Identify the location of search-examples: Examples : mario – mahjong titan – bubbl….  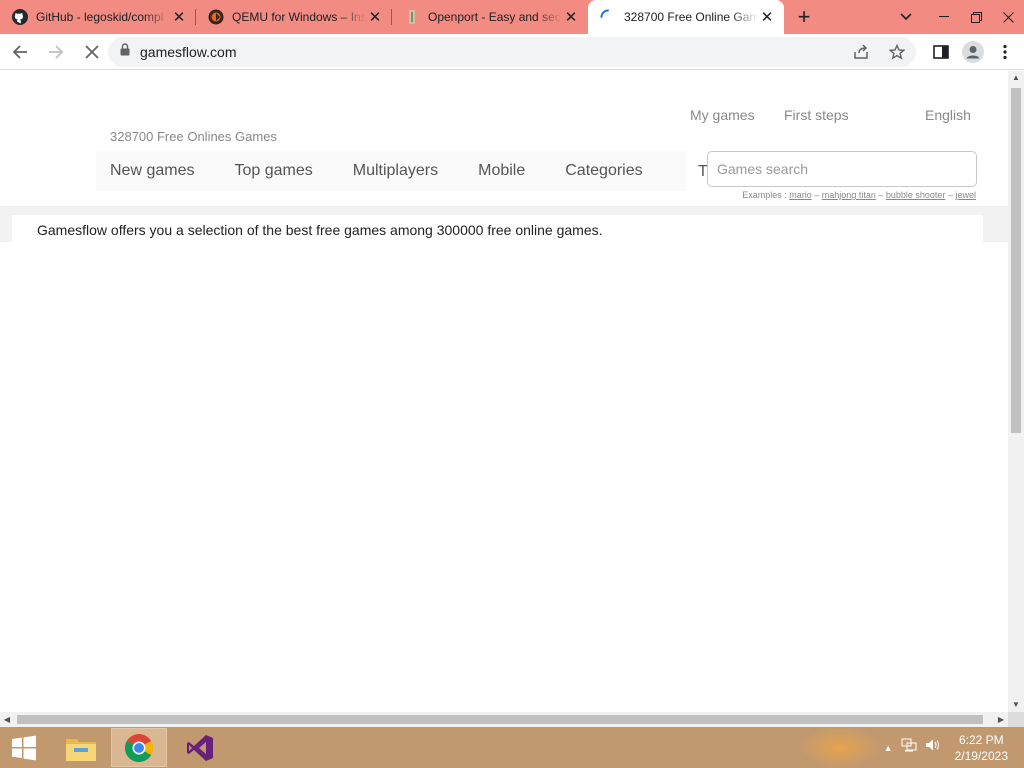
(859, 195).